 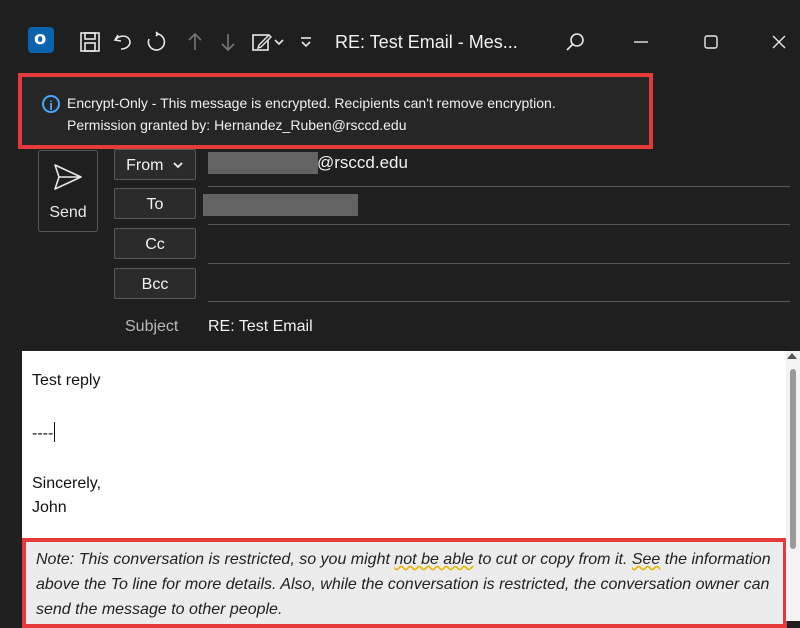 What do you see at coordinates (51, 104) in the screenshot?
I see `info-icon: i` at bounding box center [51, 104].